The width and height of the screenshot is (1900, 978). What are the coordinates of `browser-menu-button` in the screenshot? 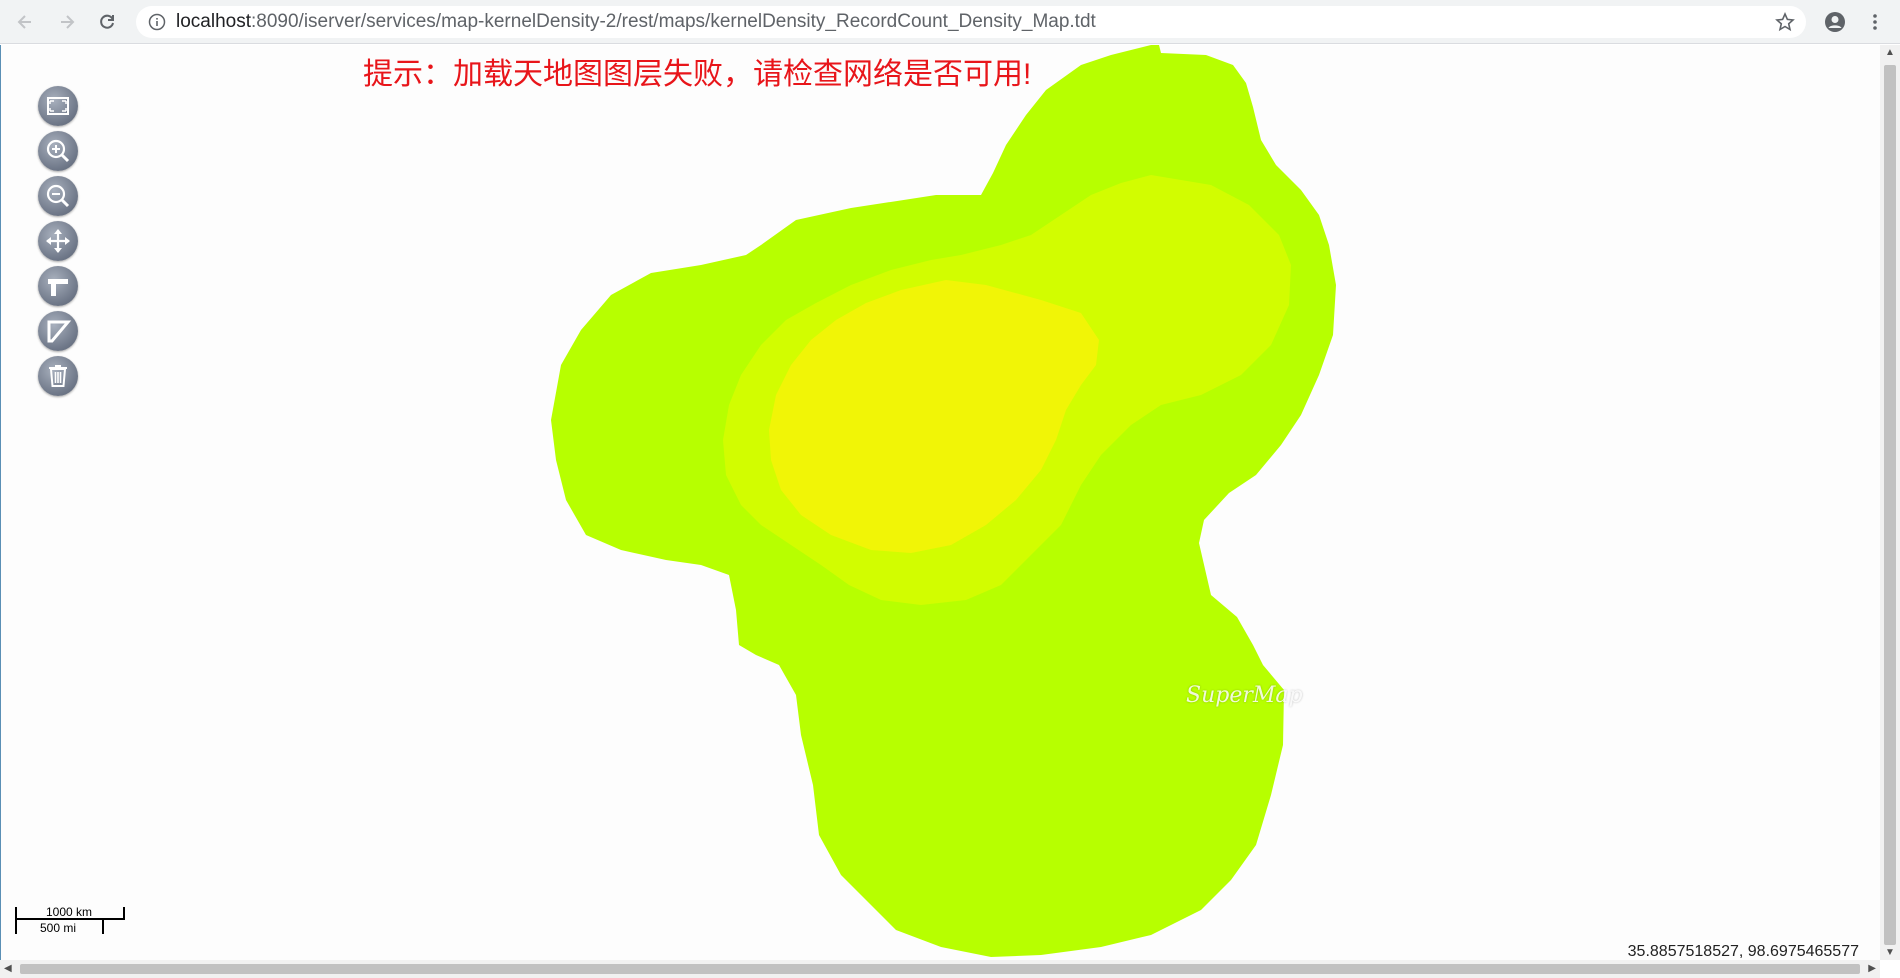 It's located at (1875, 22).